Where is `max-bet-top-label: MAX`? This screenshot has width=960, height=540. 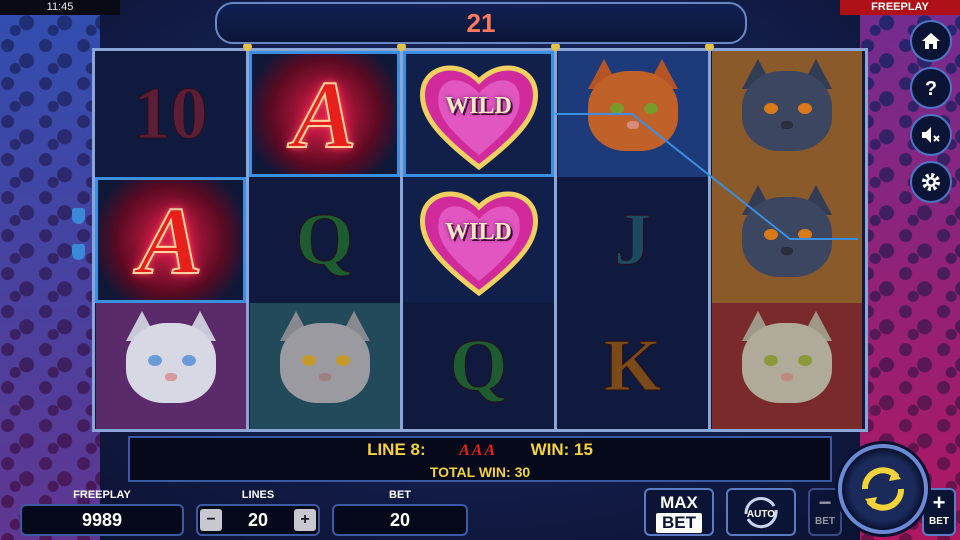 max-bet-top-label: MAX is located at coordinates (679, 502).